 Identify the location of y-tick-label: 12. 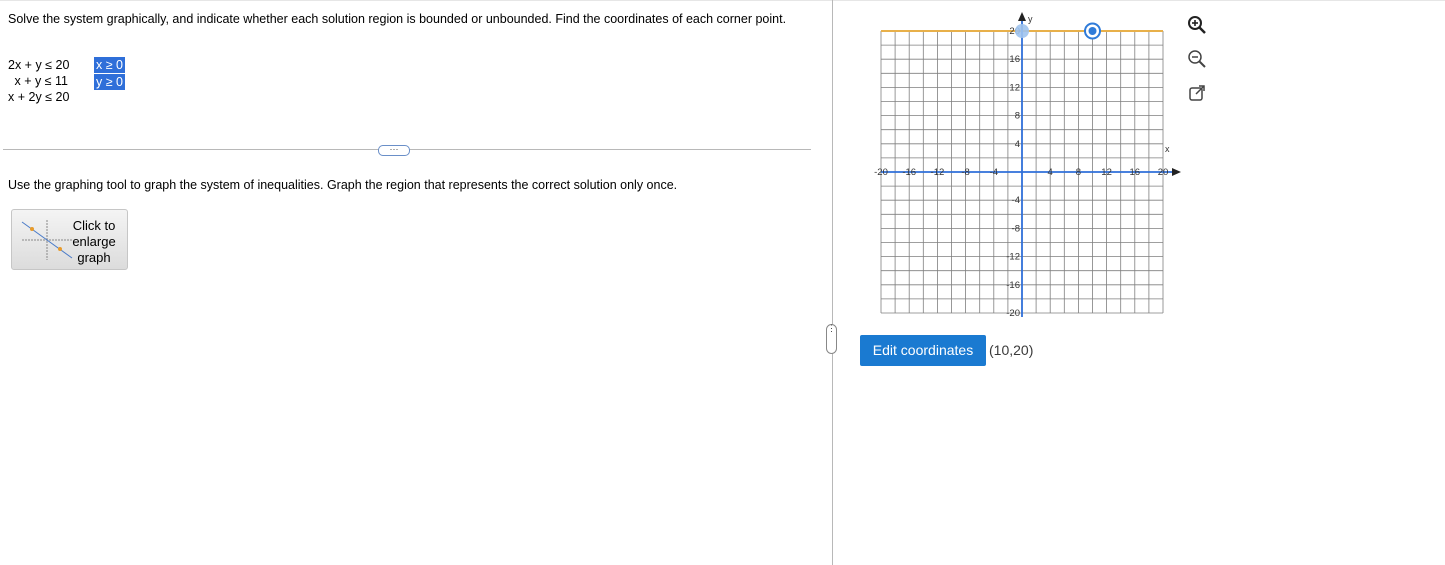
(1014, 87).